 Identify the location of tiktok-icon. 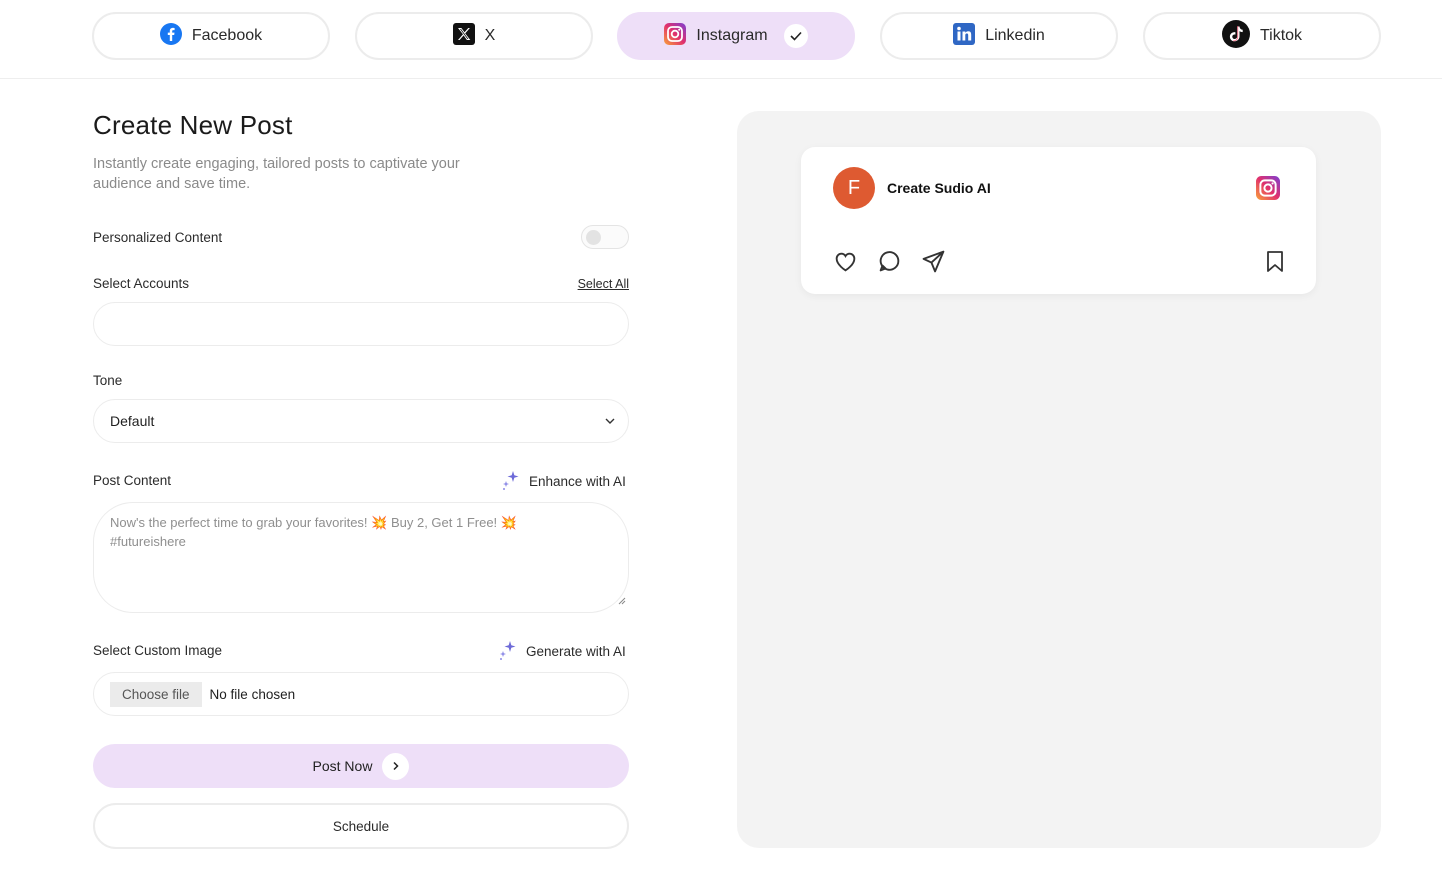
(1235, 36).